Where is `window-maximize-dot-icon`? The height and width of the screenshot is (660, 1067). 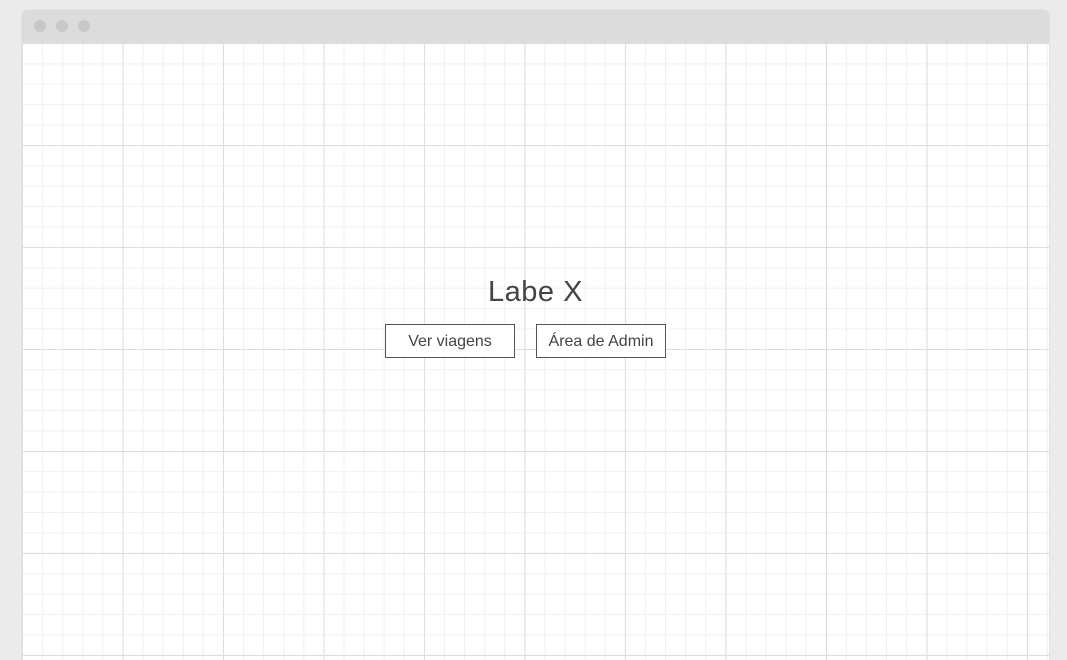
window-maximize-dot-icon is located at coordinates (84, 26).